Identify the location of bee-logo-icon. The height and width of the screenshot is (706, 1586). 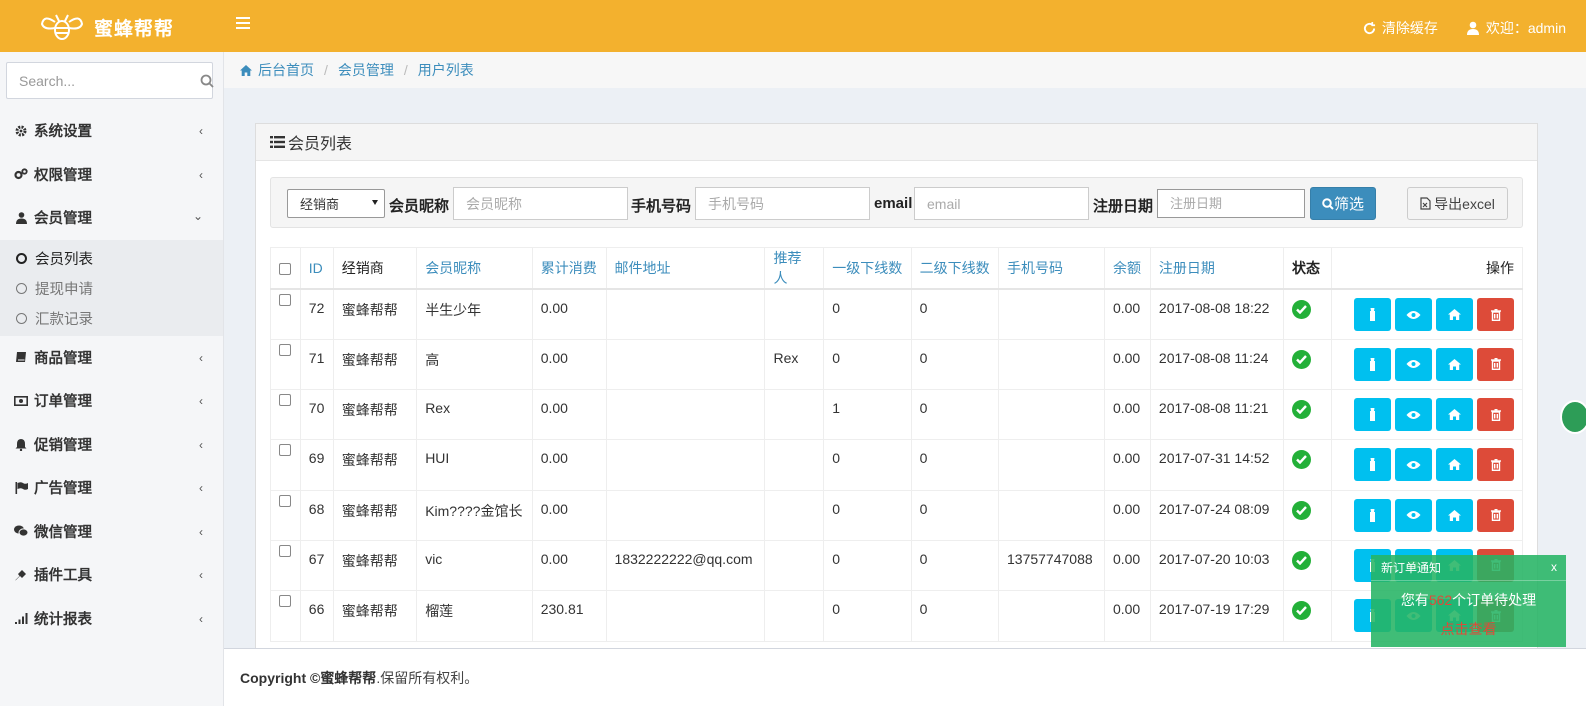
(62, 27).